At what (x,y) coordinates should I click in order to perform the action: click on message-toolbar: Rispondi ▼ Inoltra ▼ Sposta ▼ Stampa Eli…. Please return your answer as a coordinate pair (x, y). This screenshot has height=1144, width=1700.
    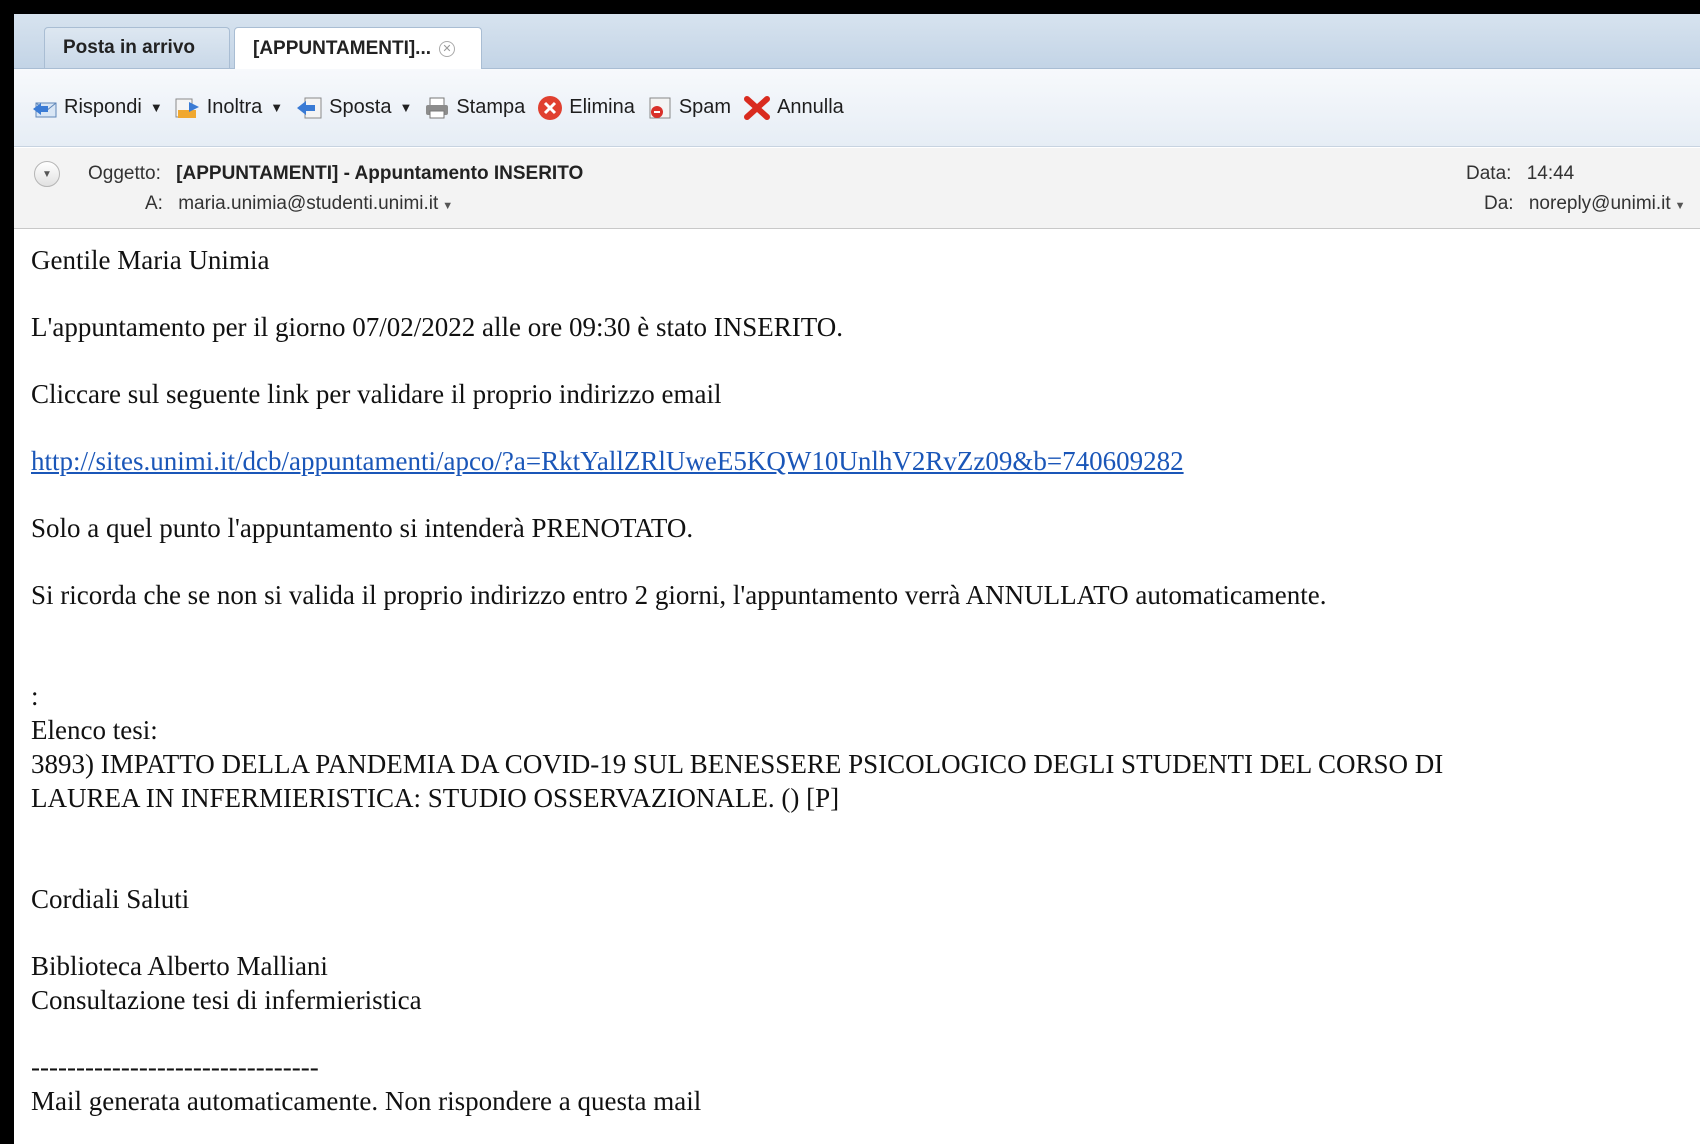
    Looking at the image, I should click on (857, 108).